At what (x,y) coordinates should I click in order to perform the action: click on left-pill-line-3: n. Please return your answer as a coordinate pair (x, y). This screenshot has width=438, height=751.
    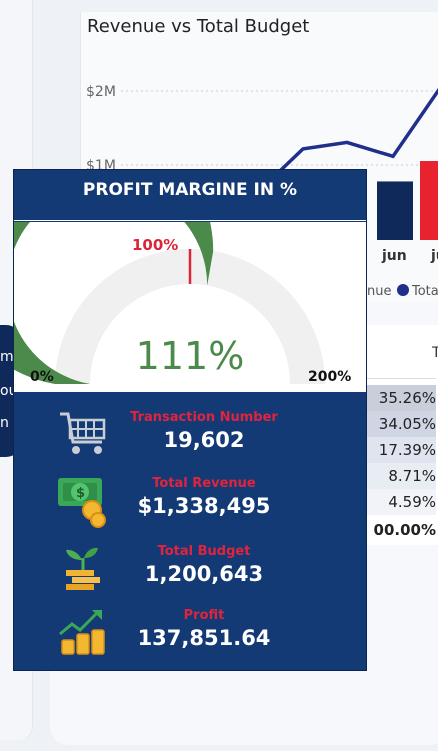
    Looking at the image, I should click on (4, 423).